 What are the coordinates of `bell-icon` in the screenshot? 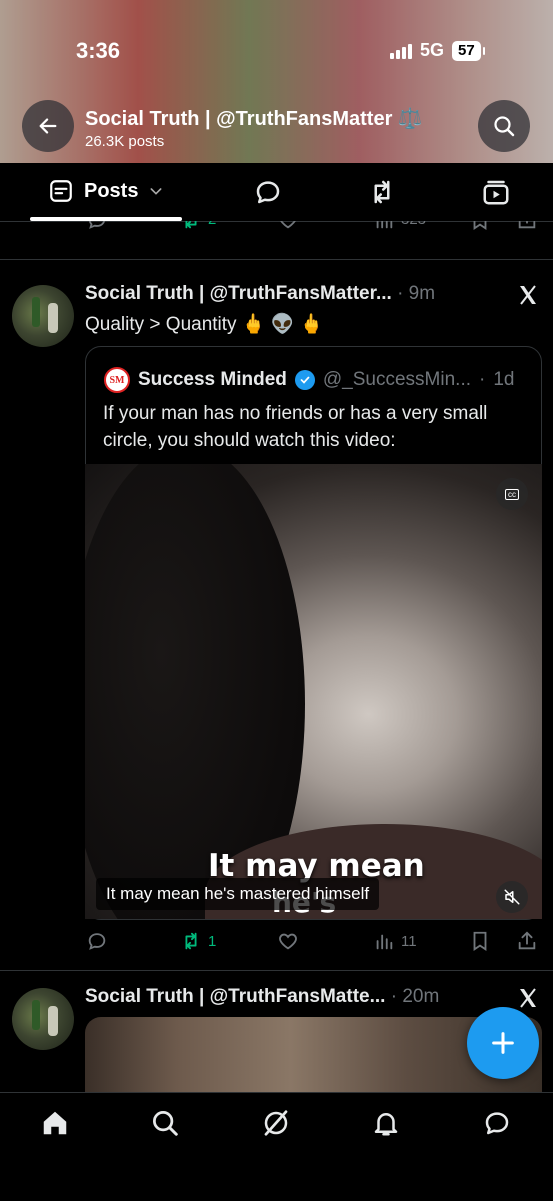 It's located at (386, 1124).